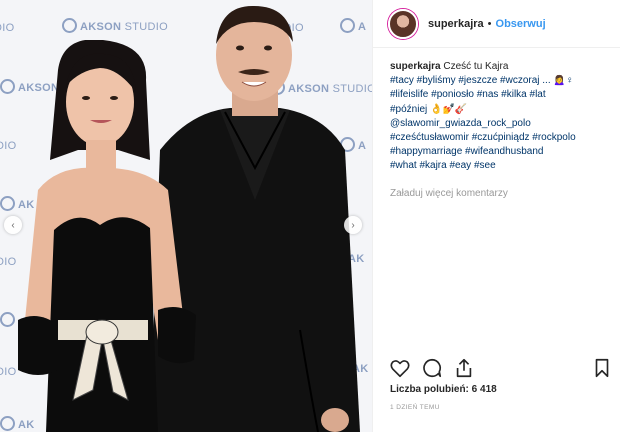 This screenshot has height=432, width=620. Describe the element at coordinates (521, 24) in the screenshot. I see `follow-button: Obserwuj` at that location.